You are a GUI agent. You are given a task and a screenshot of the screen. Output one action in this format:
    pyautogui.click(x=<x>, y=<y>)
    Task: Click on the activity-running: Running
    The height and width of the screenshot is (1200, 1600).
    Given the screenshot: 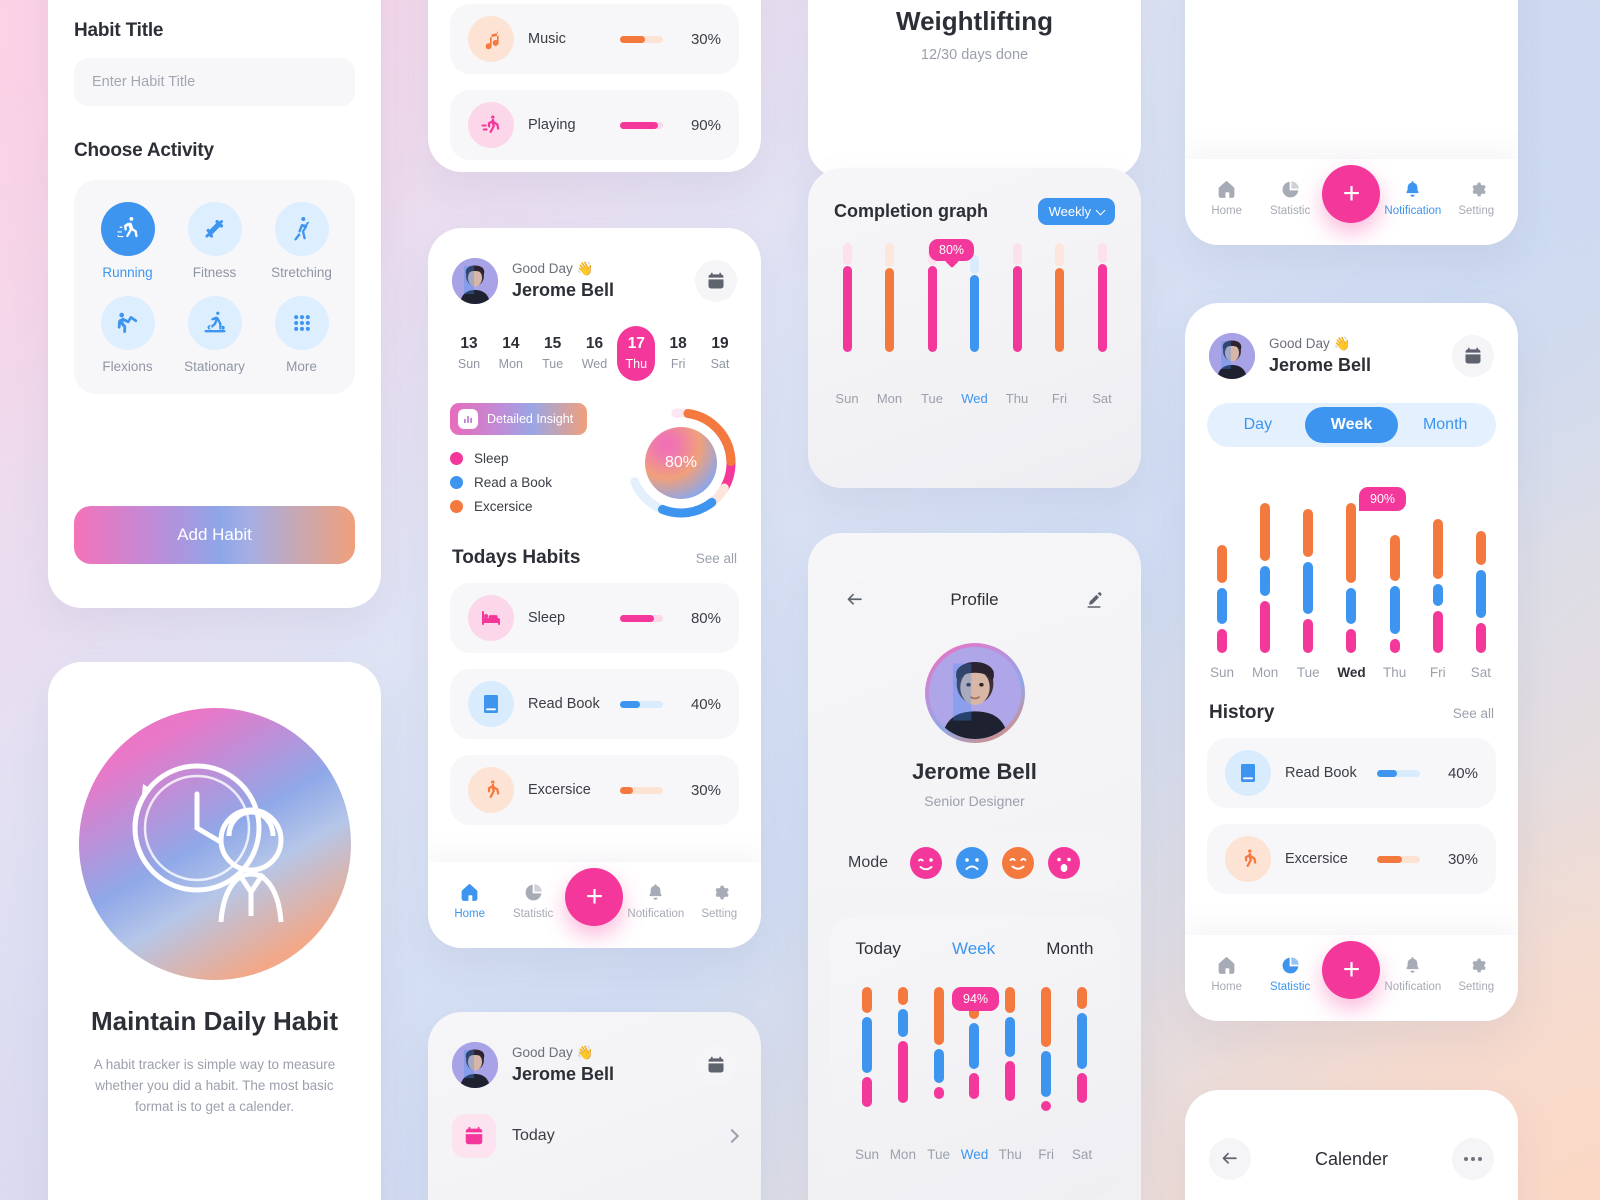 What is the action you would take?
    pyautogui.click(x=127, y=241)
    